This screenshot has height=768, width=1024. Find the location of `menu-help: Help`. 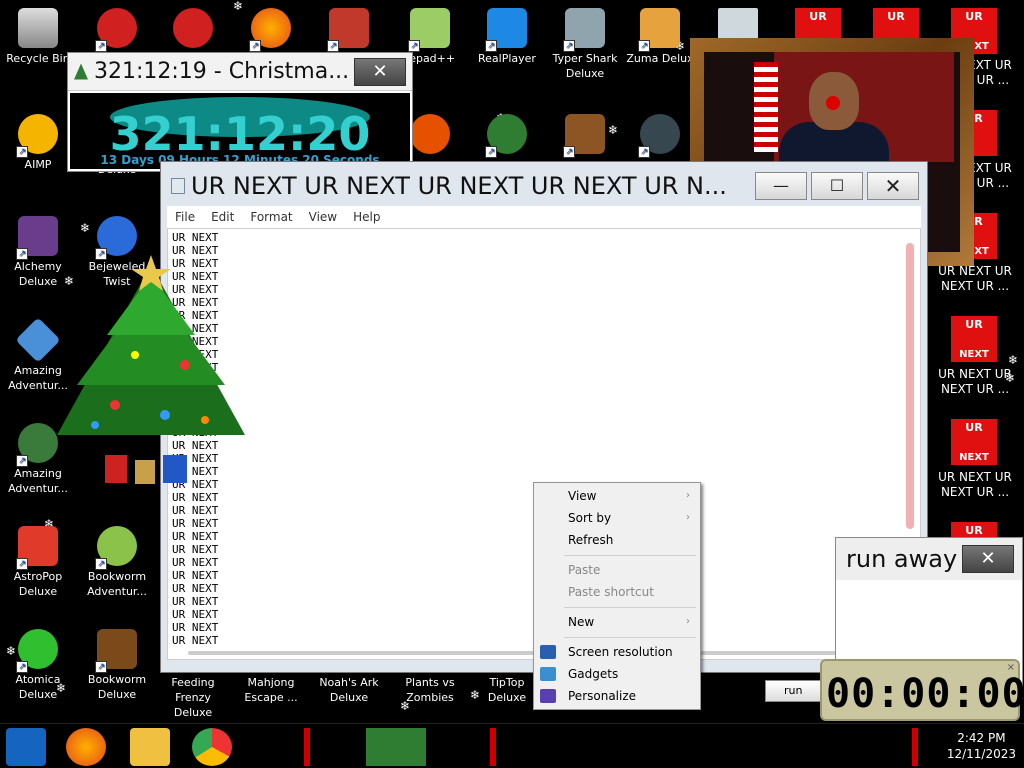

menu-help: Help is located at coordinates (366, 217).